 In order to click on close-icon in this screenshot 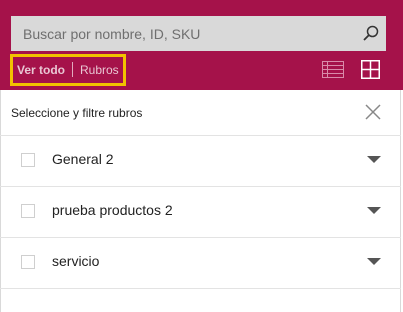, I will do `click(373, 112)`.